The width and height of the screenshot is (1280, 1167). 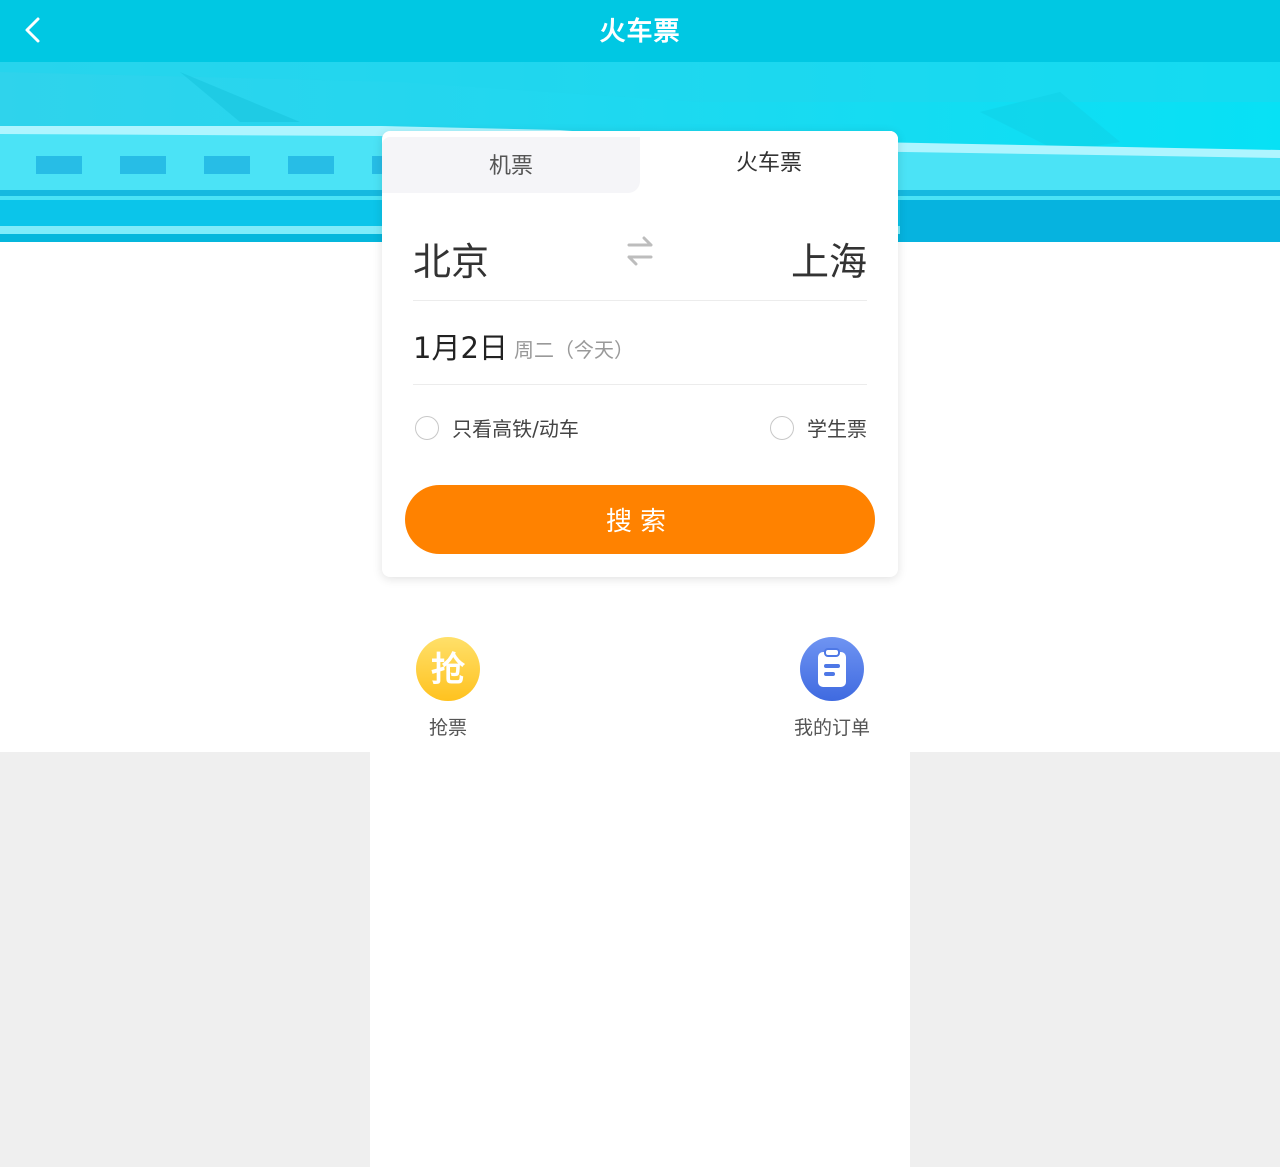 I want to click on departure-city: 北京, so click(x=451, y=258).